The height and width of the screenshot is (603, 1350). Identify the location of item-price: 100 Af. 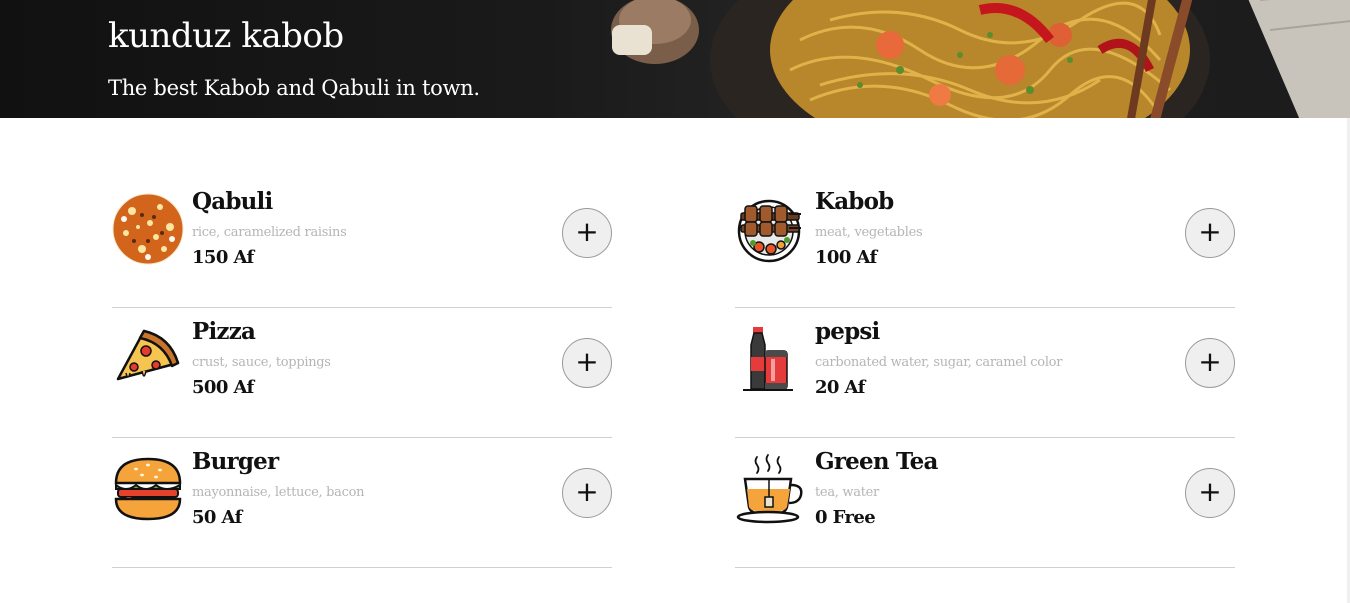
(846, 257).